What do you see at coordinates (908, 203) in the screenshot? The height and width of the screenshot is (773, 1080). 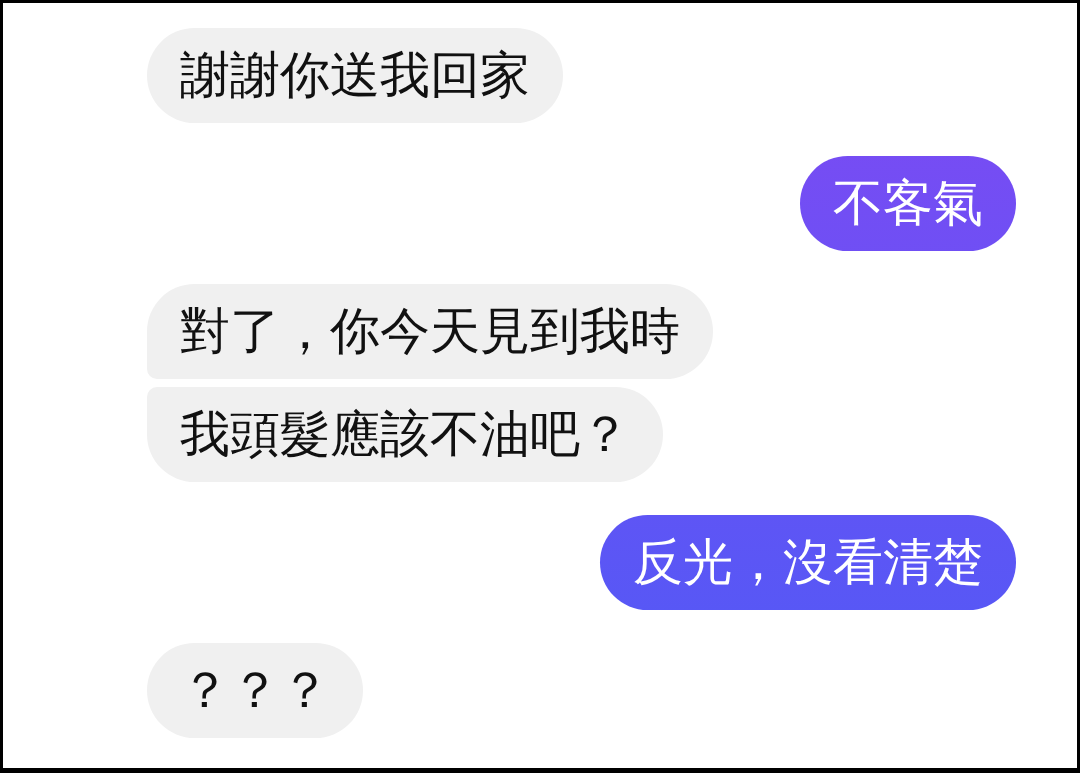 I see `message-bubble: 不客氣` at bounding box center [908, 203].